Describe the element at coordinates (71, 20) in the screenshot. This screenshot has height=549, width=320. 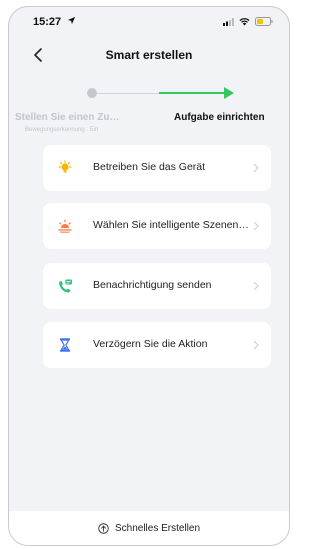
I see `location-arrow-icon` at that location.